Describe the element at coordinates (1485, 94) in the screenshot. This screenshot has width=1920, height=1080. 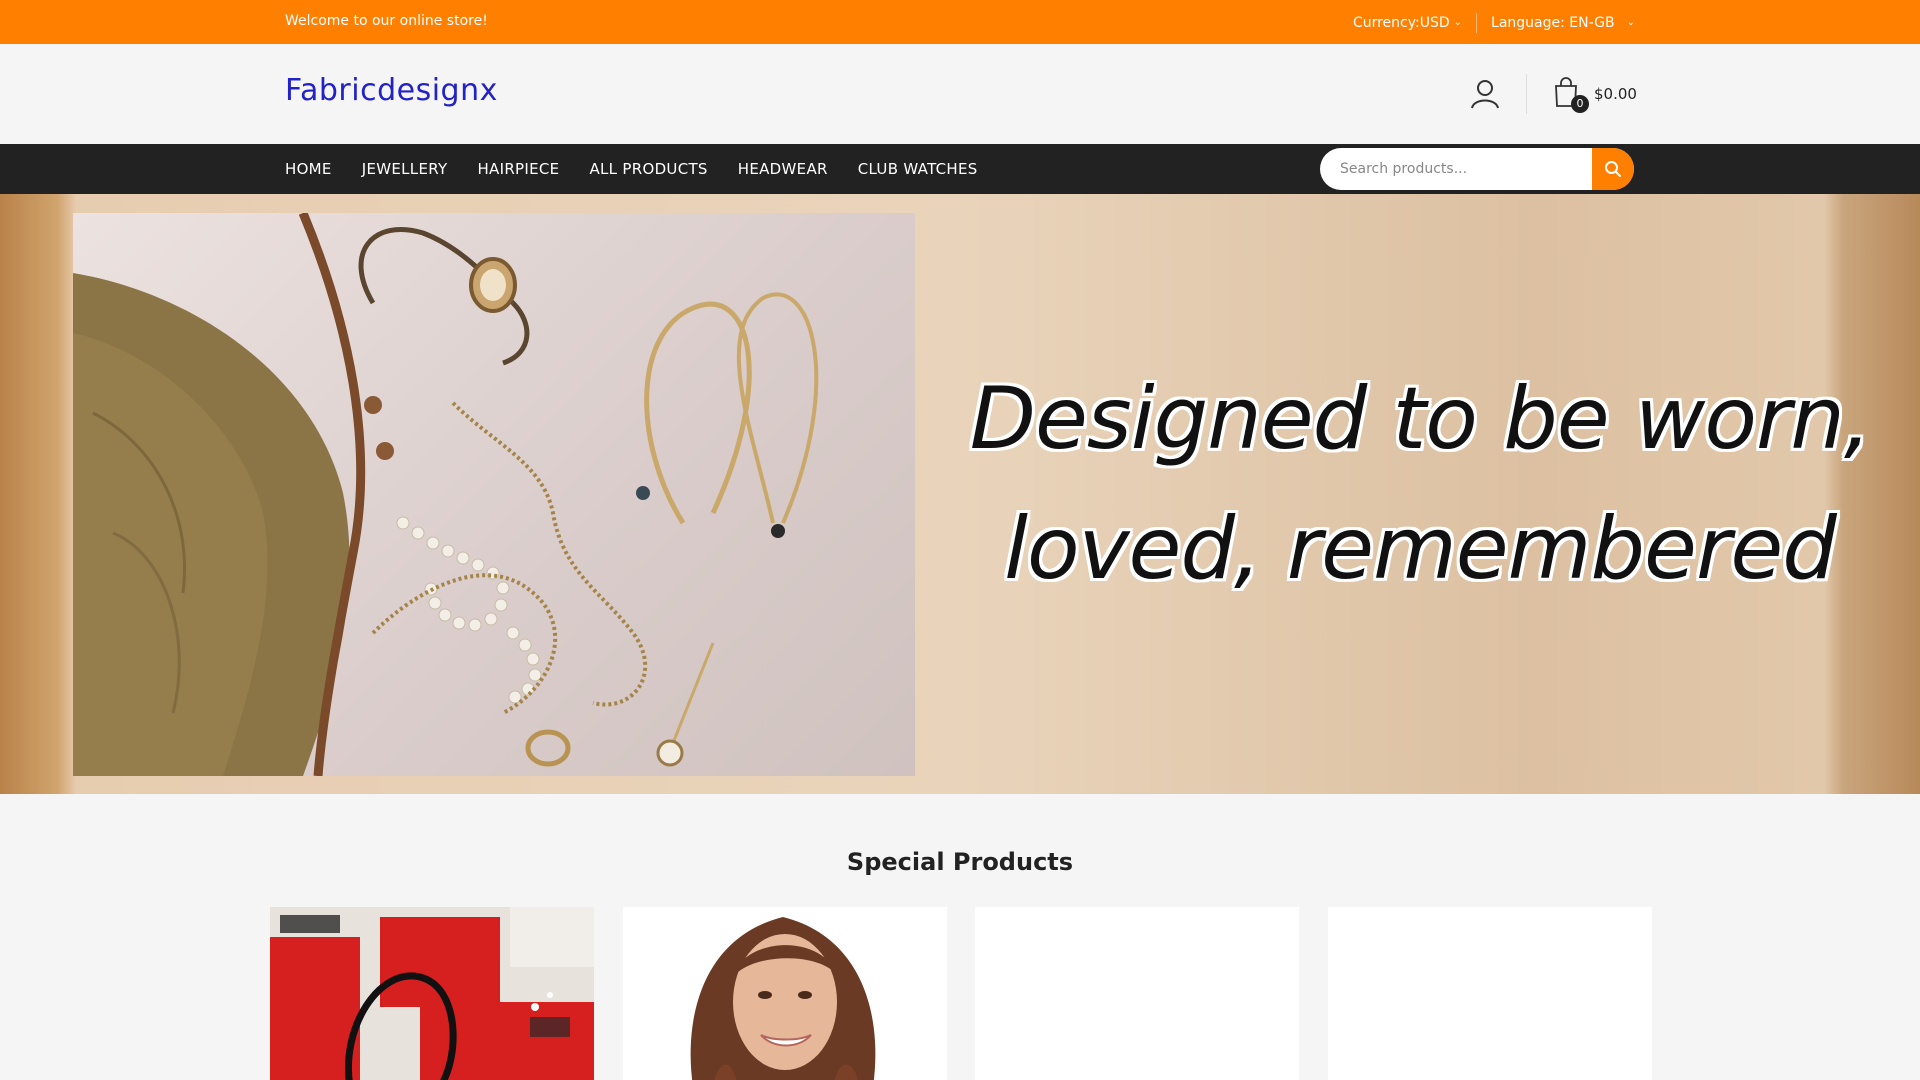
I see `user-icon` at that location.